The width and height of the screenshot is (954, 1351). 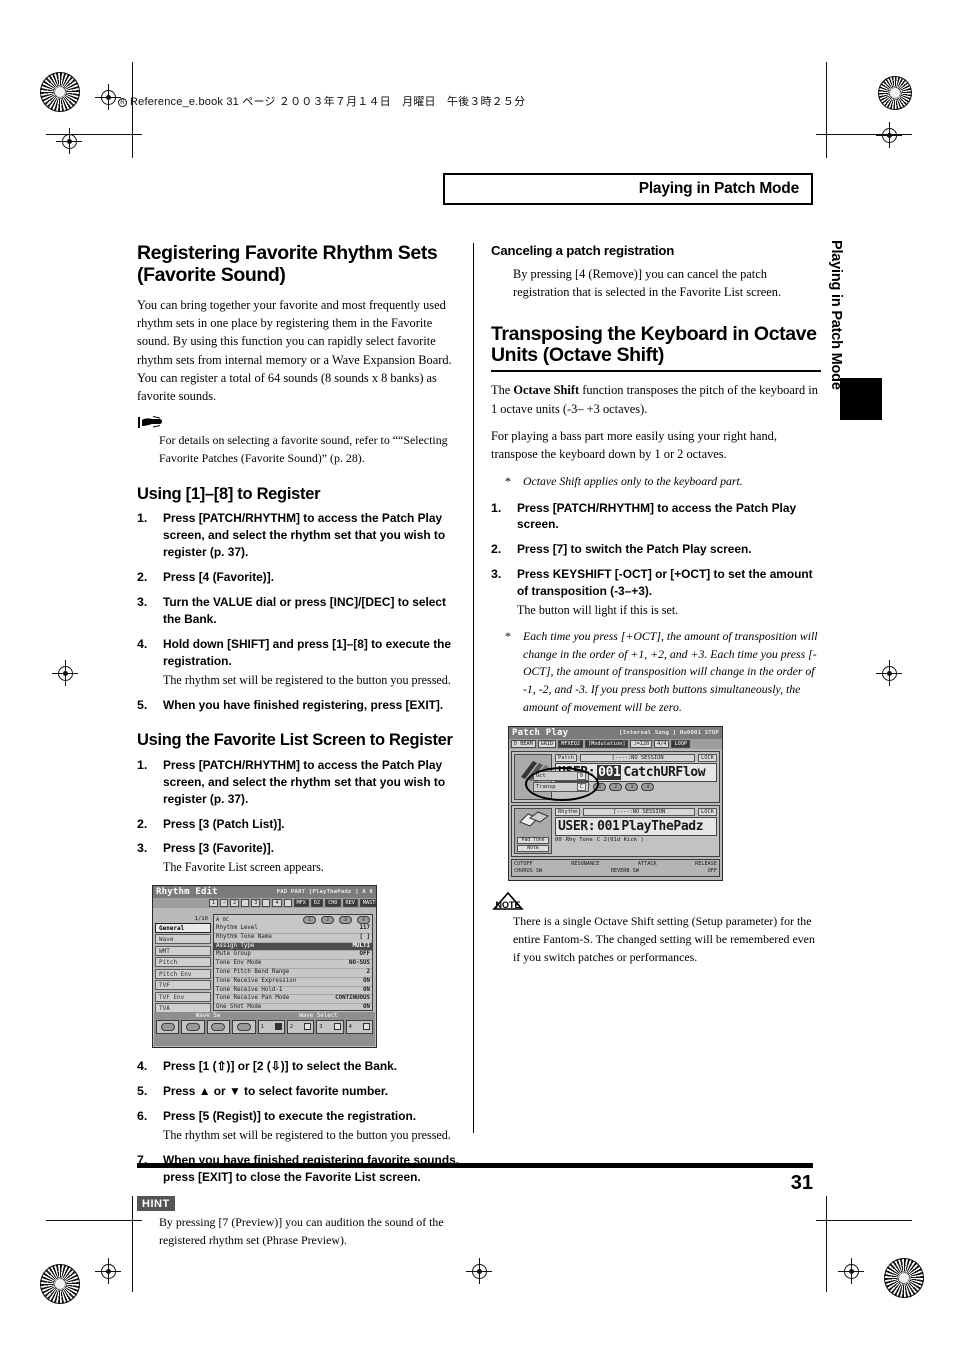 What do you see at coordinates (364, 954) in the screenshot?
I see `param-value: OFF` at bounding box center [364, 954].